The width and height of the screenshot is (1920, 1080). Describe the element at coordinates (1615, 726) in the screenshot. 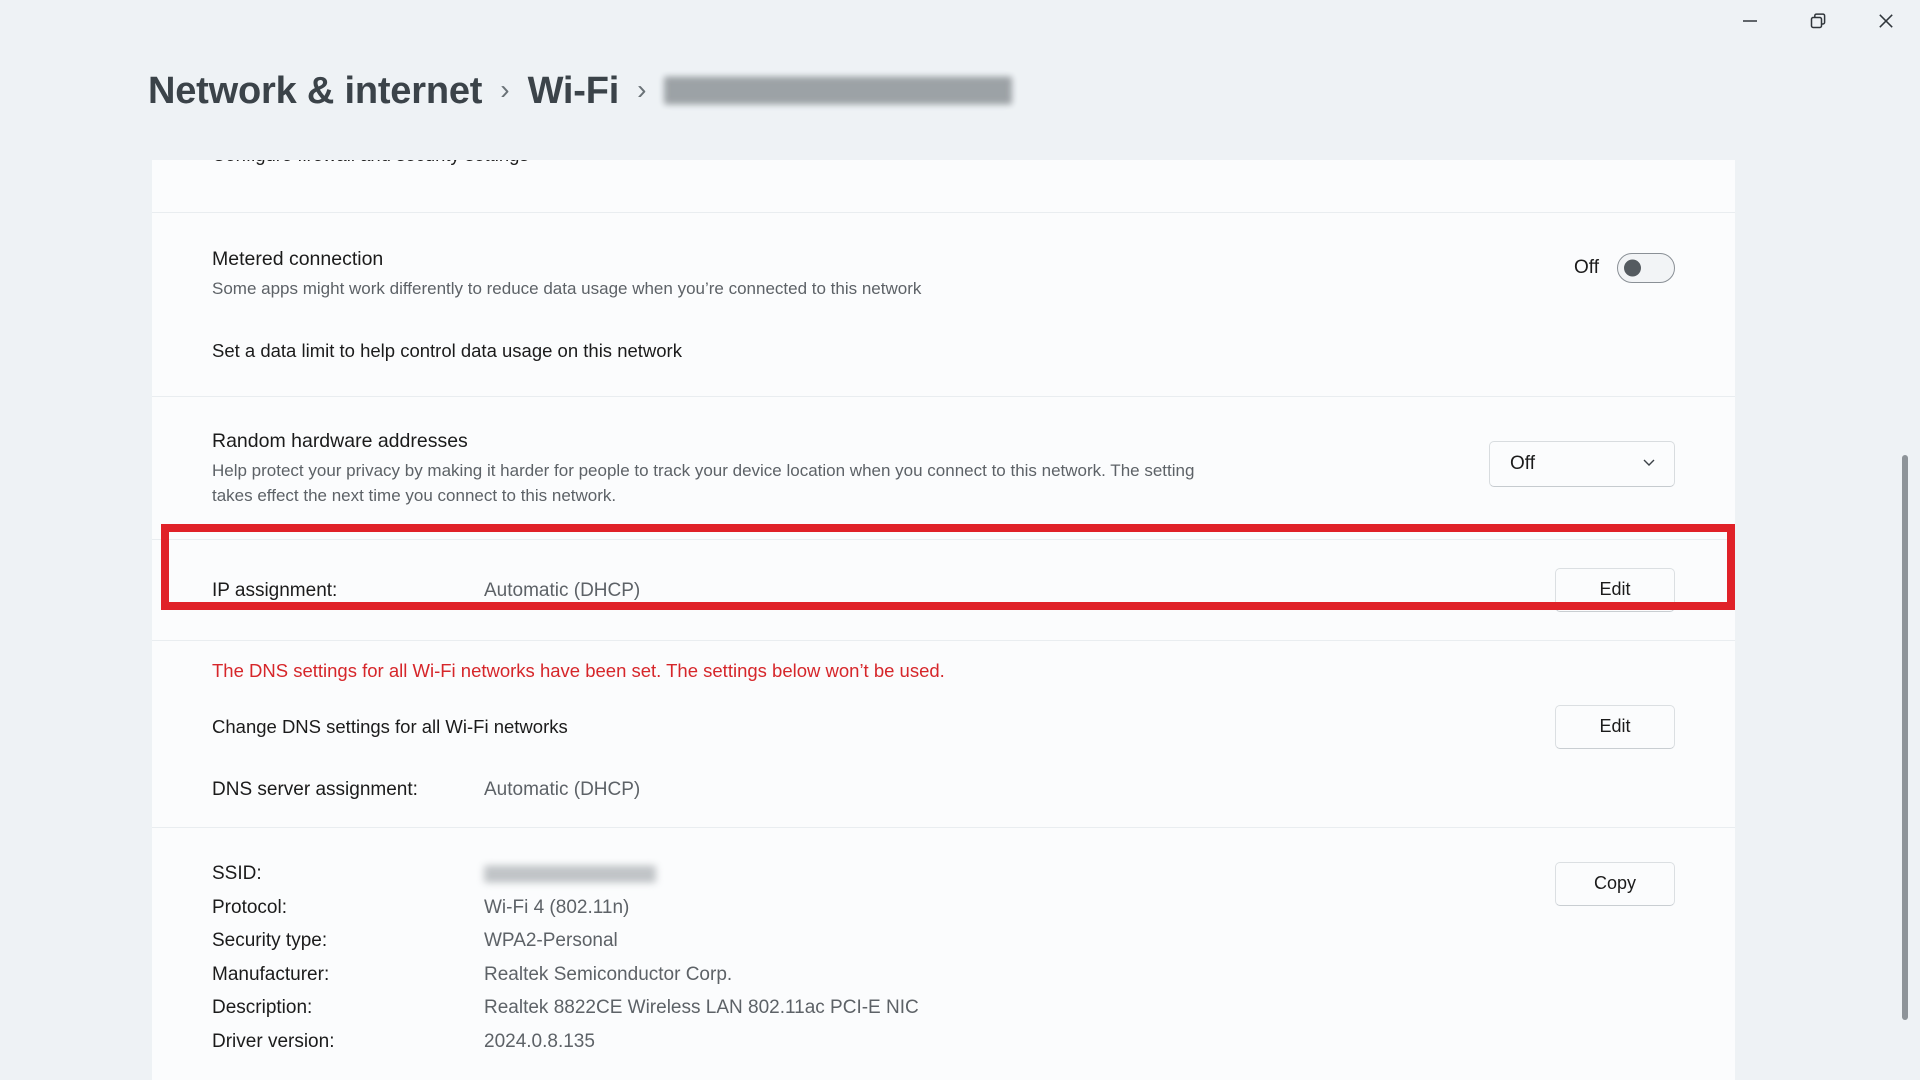

I see `dns-edit-button: Edit` at that location.